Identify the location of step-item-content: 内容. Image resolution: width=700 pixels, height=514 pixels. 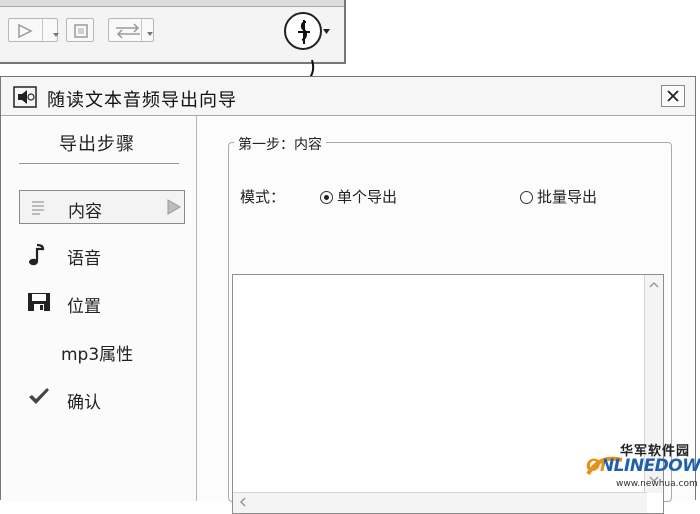
(102, 207).